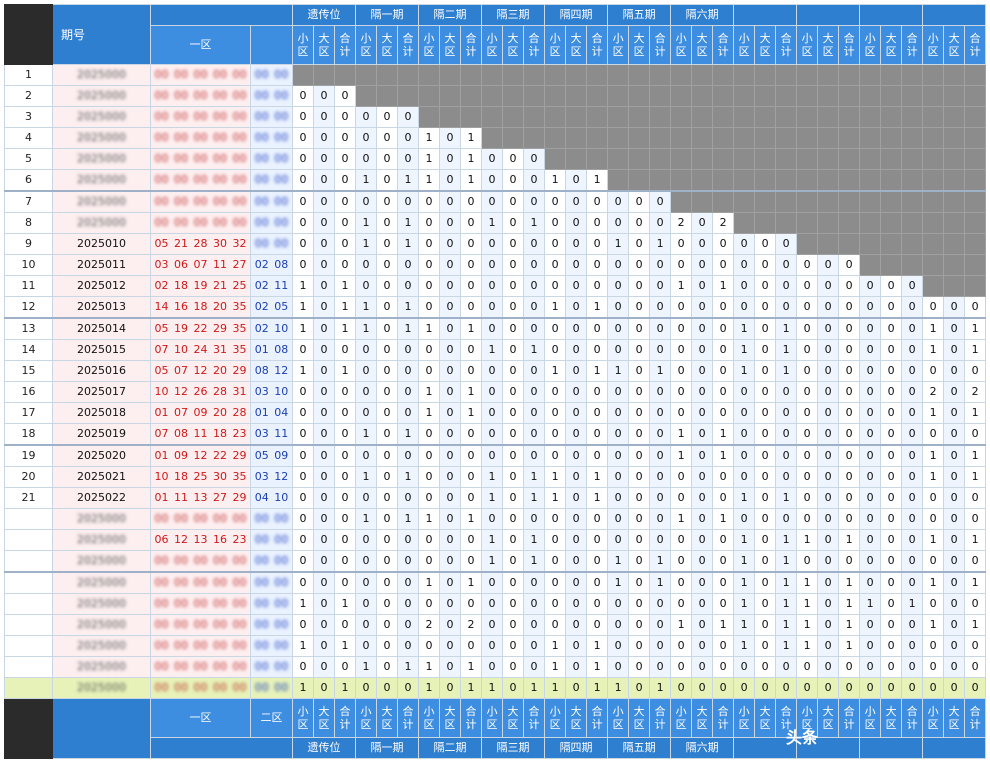 This screenshot has width=990, height=771. I want to click on issue-cell: 2025000, so click(101, 604).